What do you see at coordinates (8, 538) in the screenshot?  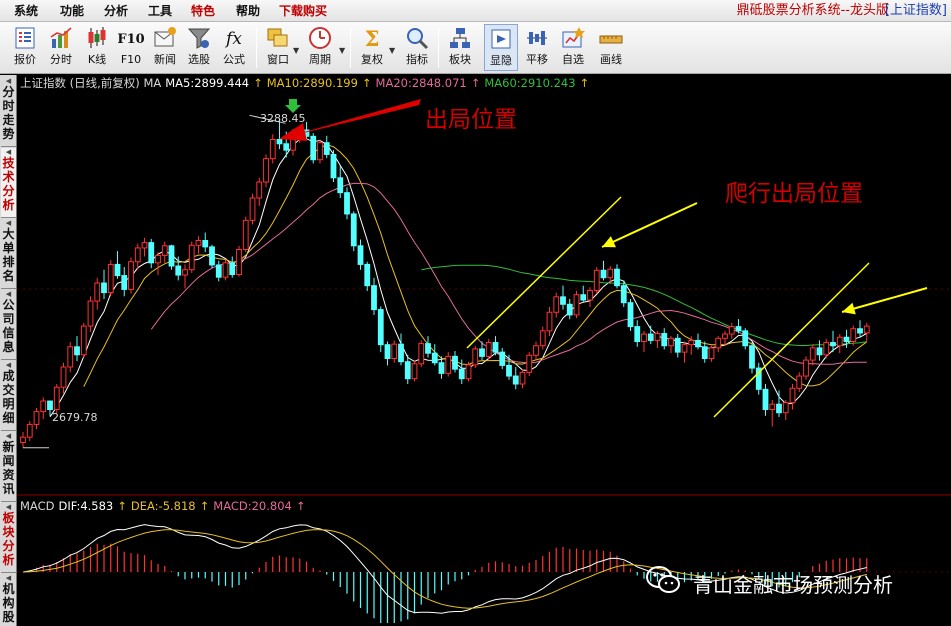 I see `side-tab-sector-analysis: ◀ 板块分析` at bounding box center [8, 538].